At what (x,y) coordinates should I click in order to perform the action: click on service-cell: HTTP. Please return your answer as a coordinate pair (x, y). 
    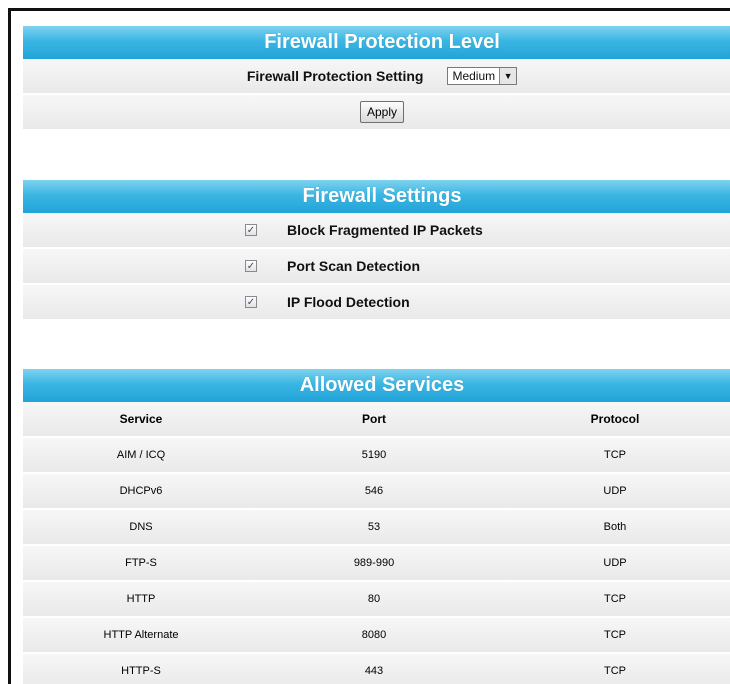
    Looking at the image, I should click on (141, 599).